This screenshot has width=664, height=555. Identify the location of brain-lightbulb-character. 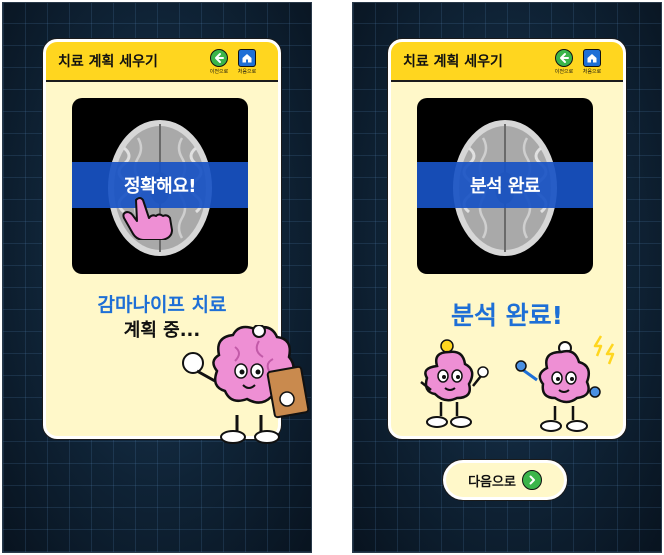
(454, 383).